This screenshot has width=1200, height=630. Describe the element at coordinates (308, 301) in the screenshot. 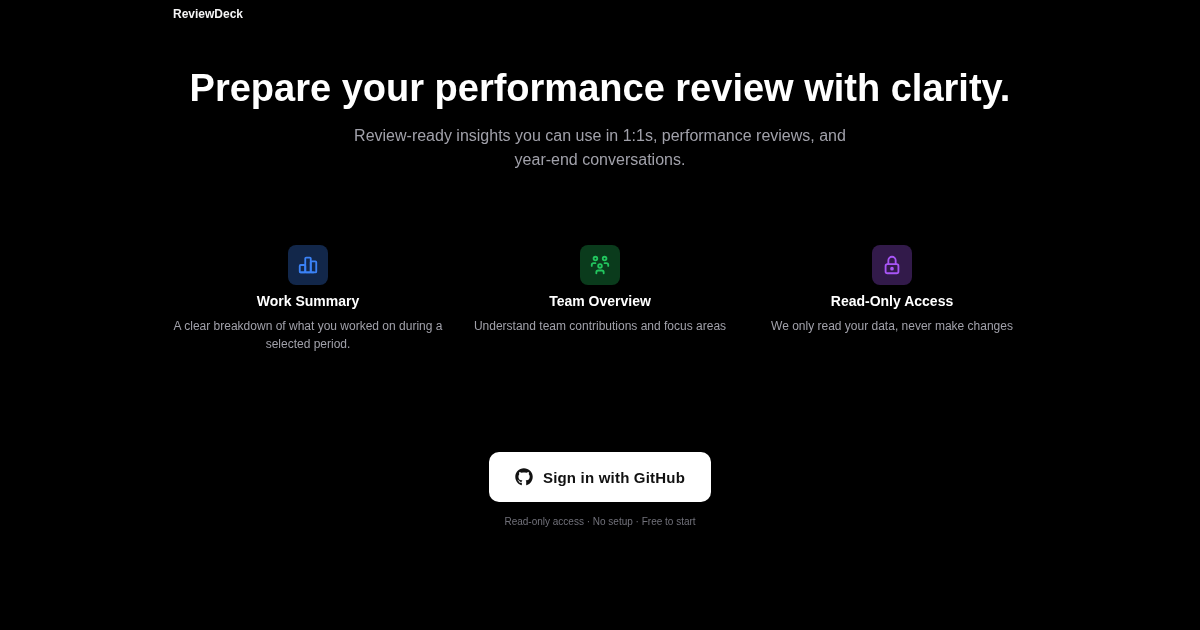

I see `feature-title: Work Summary` at that location.